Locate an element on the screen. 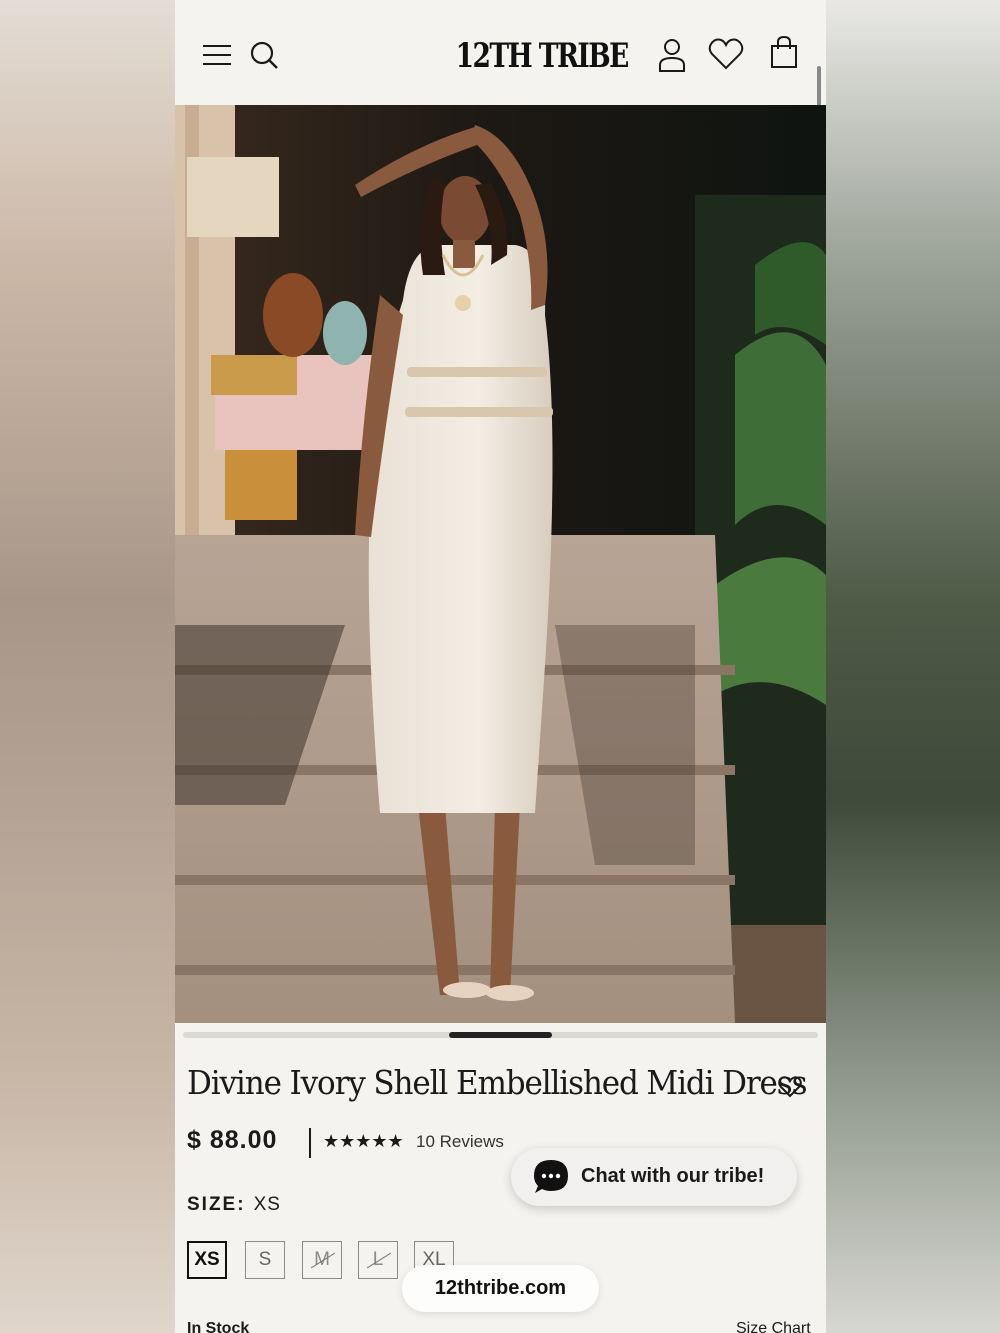  product-price: $ 88.00 is located at coordinates (232, 1140).